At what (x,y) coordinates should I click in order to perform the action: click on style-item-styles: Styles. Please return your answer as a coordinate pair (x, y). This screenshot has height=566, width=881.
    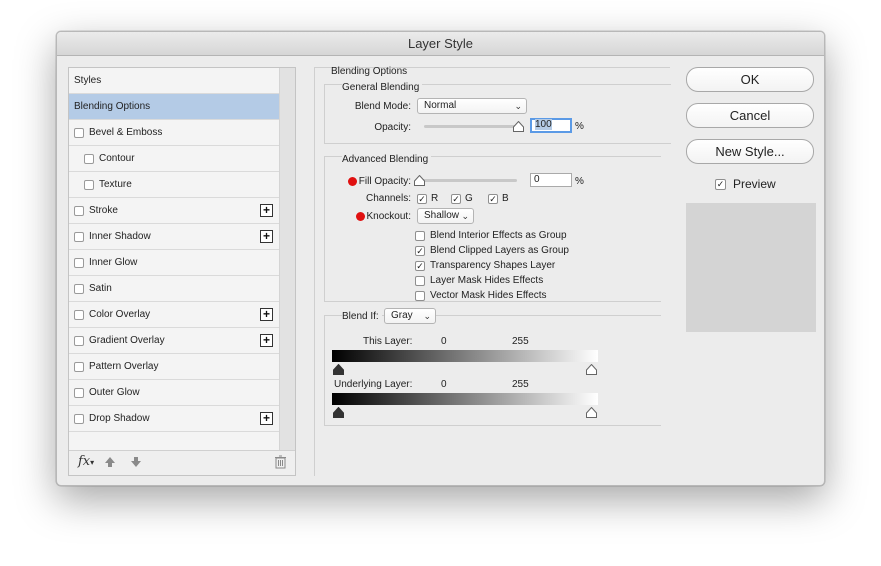
    Looking at the image, I should click on (174, 81).